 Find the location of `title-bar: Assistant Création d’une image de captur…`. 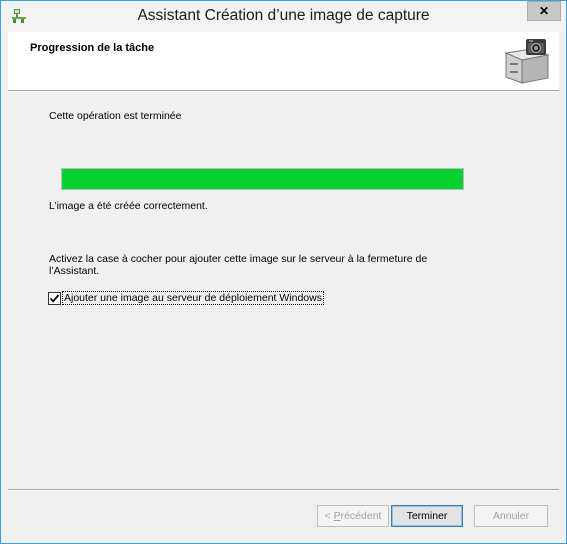

title-bar: Assistant Création d’une image de captur… is located at coordinates (283, 16).